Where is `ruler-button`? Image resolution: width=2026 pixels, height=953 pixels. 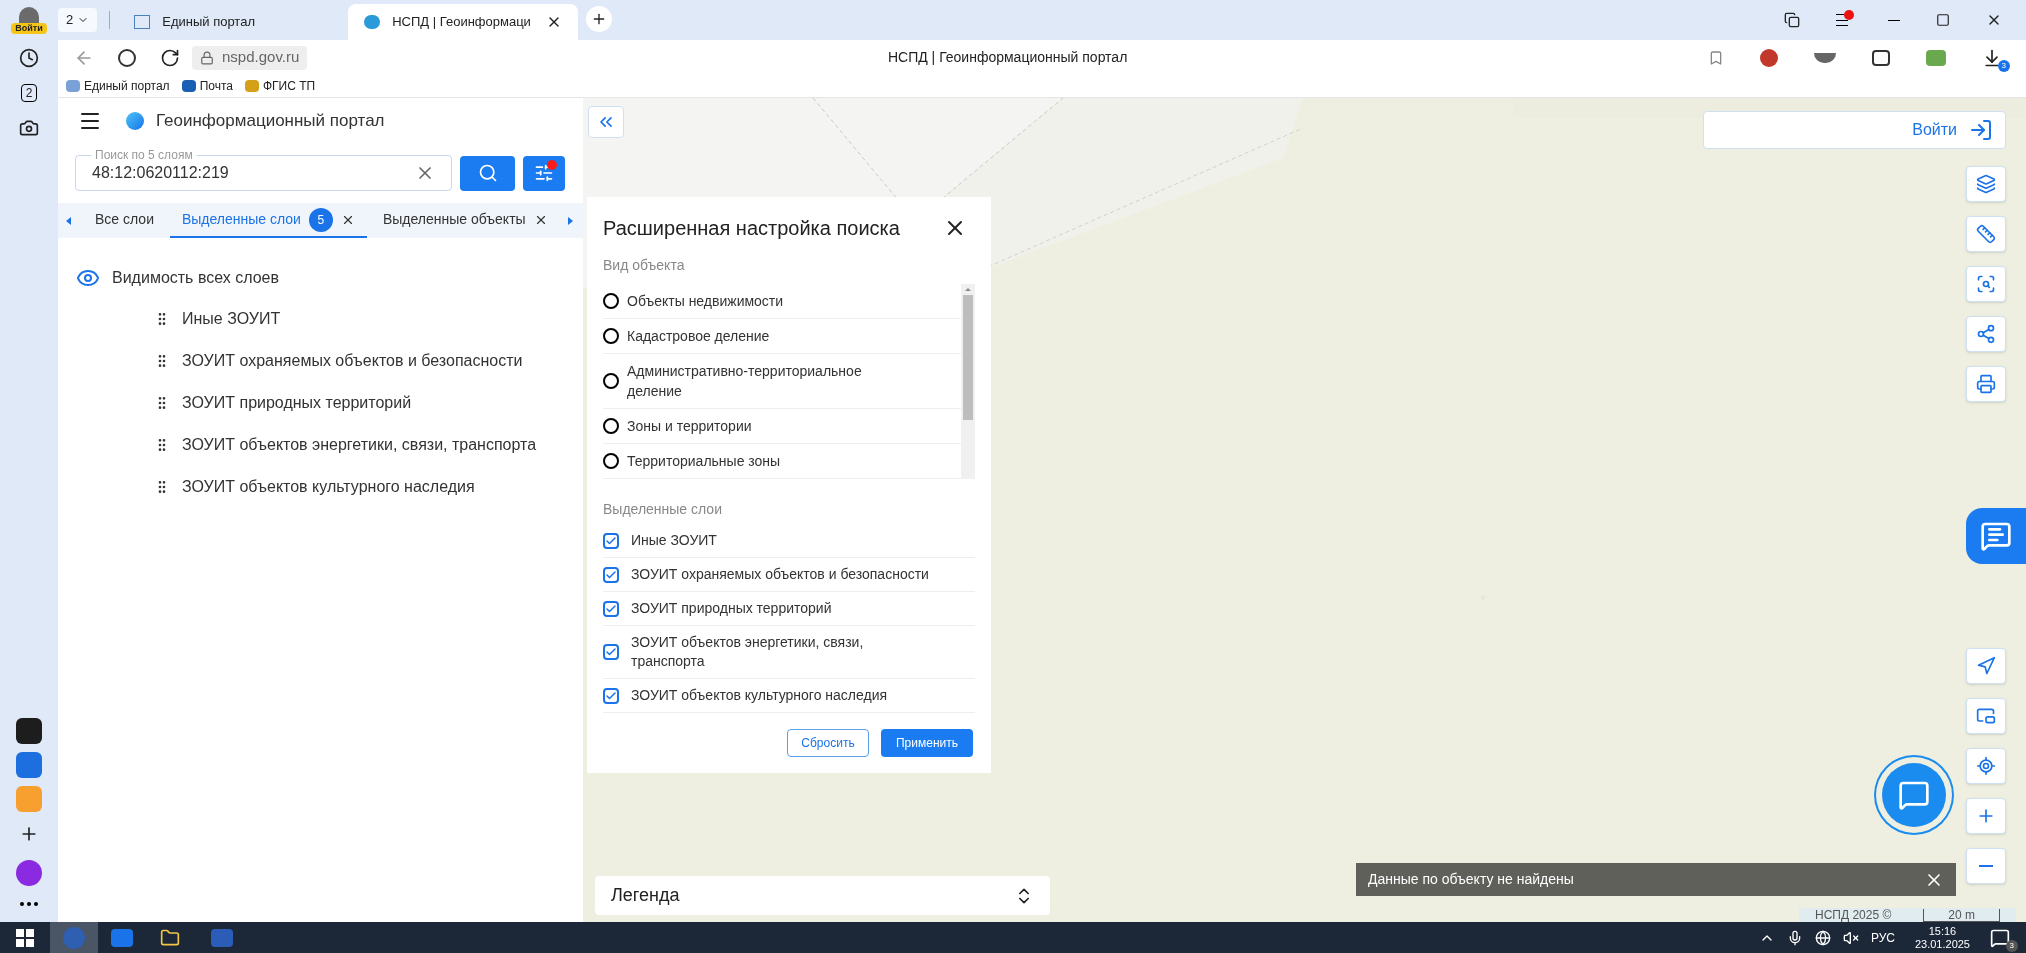
ruler-button is located at coordinates (1986, 234).